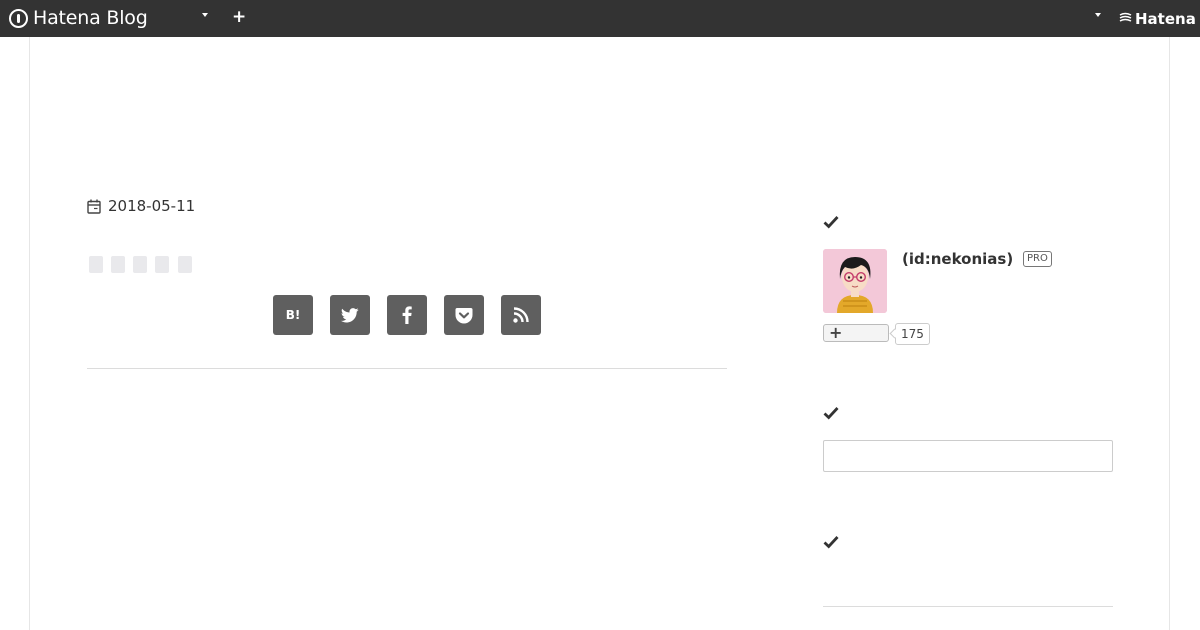  I want to click on twitter-share-button, so click(350, 315).